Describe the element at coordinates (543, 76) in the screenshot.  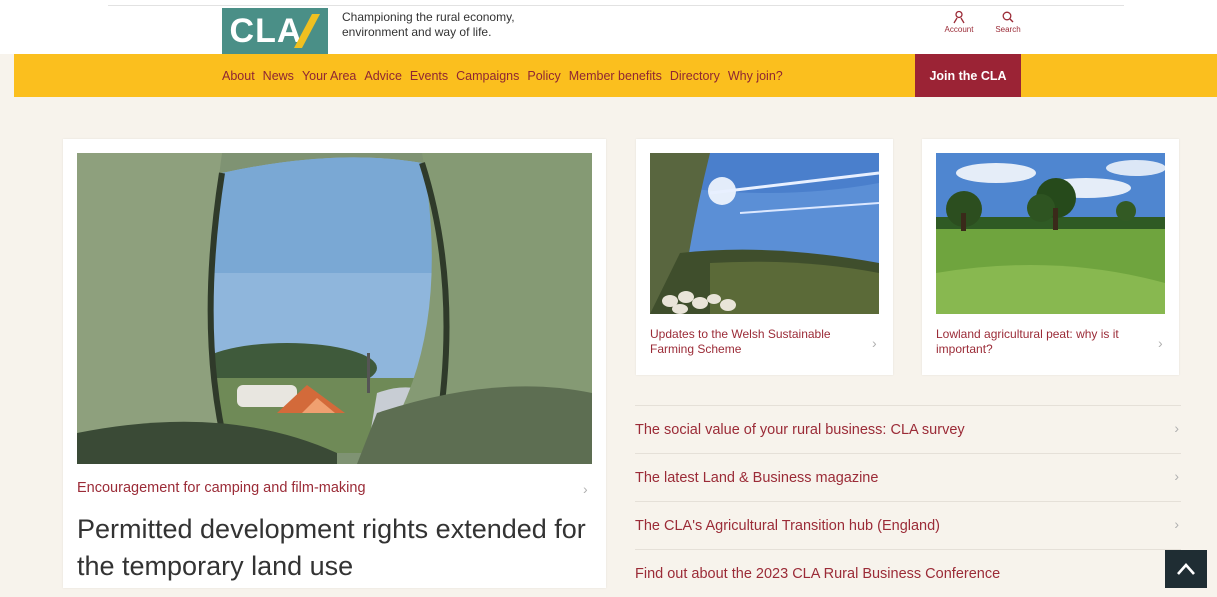
I see `nav-item-policy: Policy` at that location.